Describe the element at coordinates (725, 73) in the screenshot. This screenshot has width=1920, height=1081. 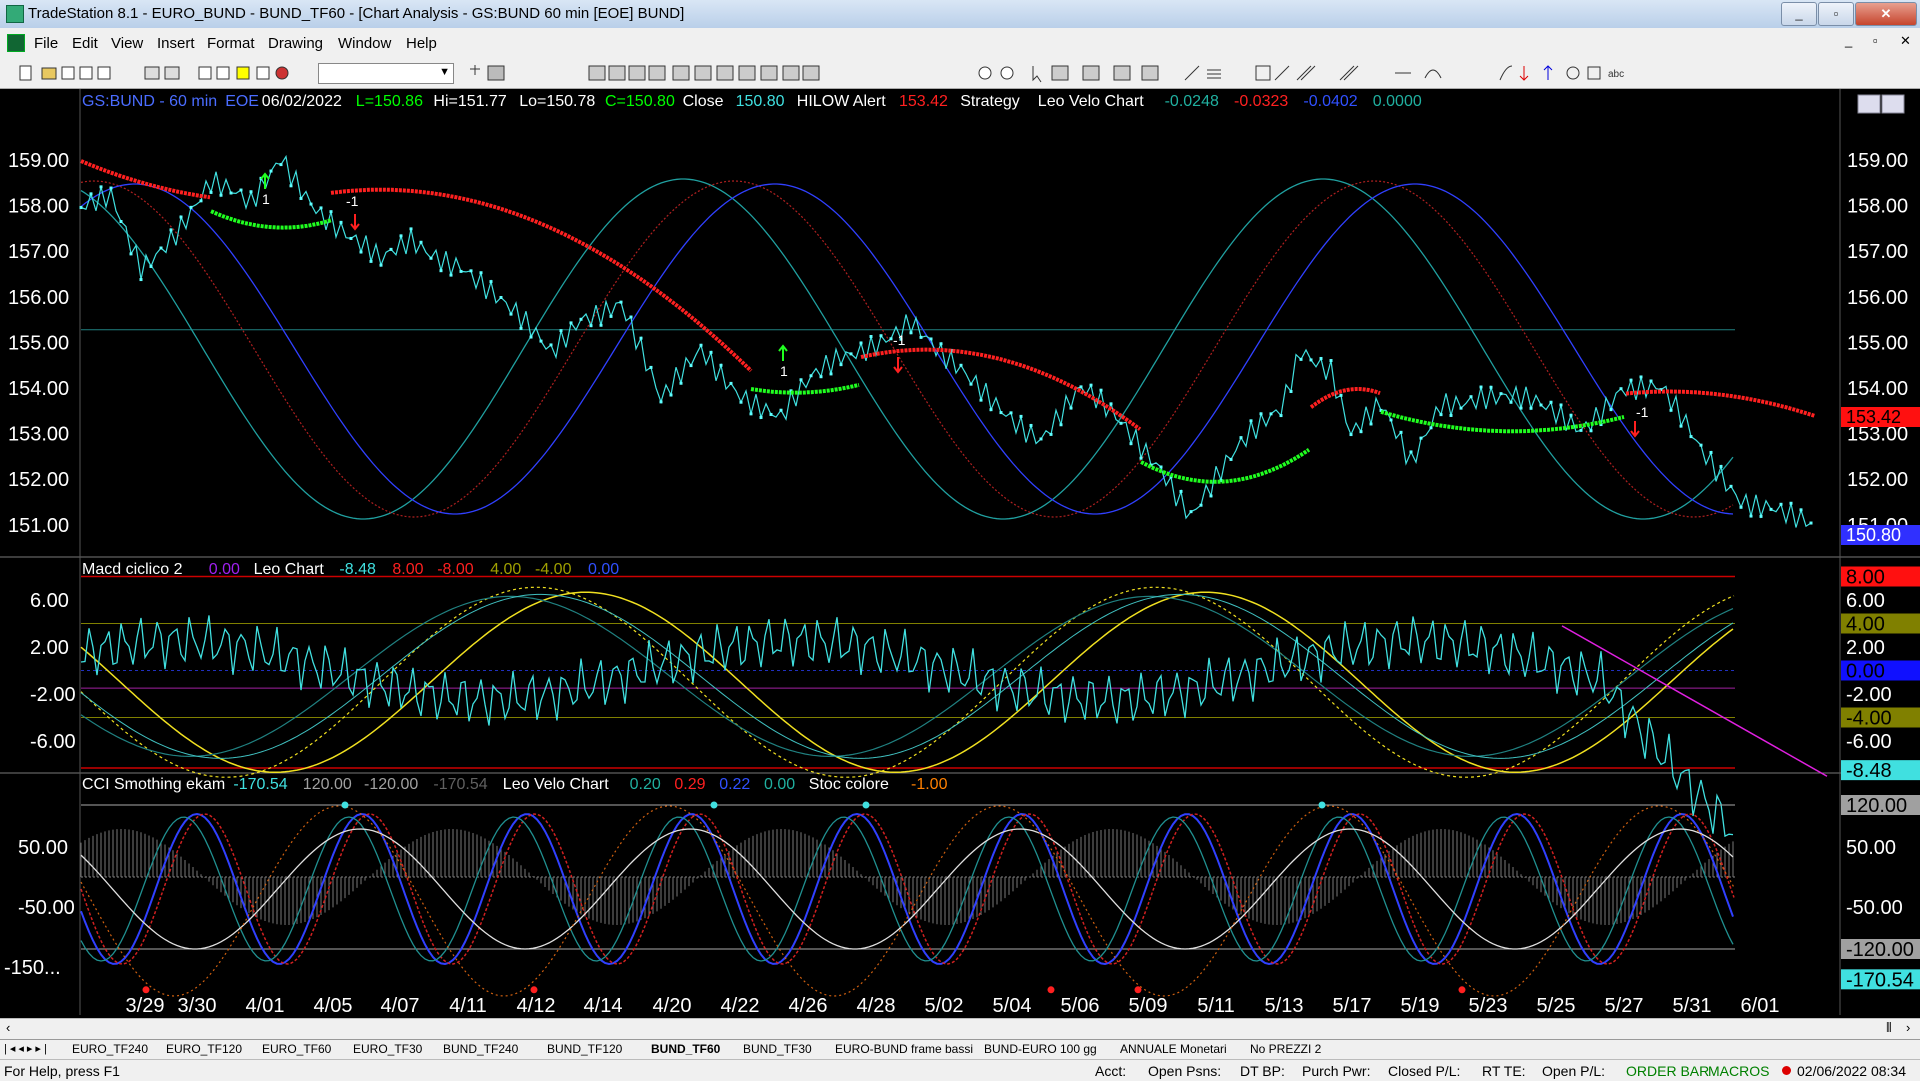
I see `insert-strategy-icon` at that location.